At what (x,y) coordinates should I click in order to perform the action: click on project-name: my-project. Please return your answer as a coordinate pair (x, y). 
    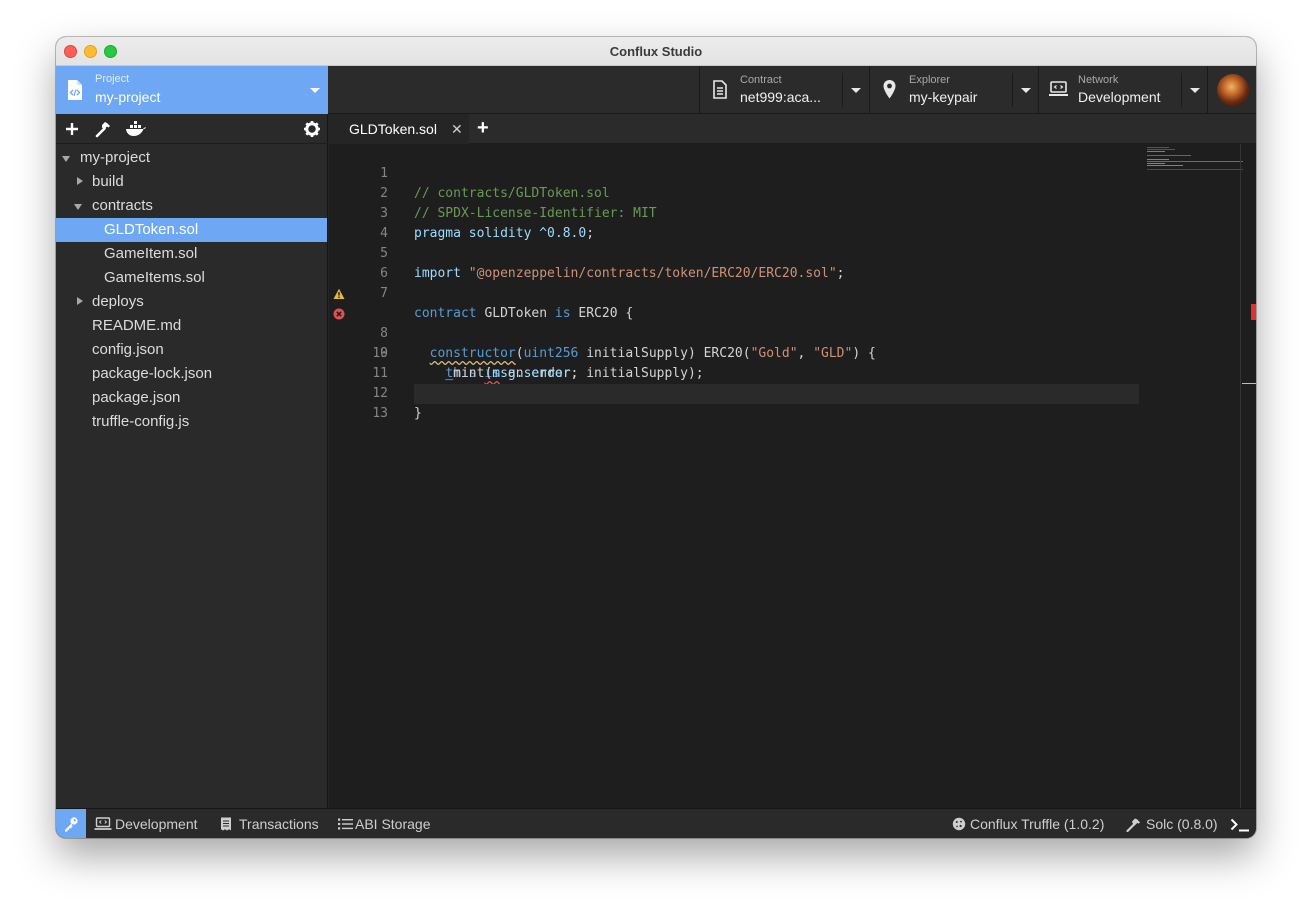
    Looking at the image, I should click on (128, 97).